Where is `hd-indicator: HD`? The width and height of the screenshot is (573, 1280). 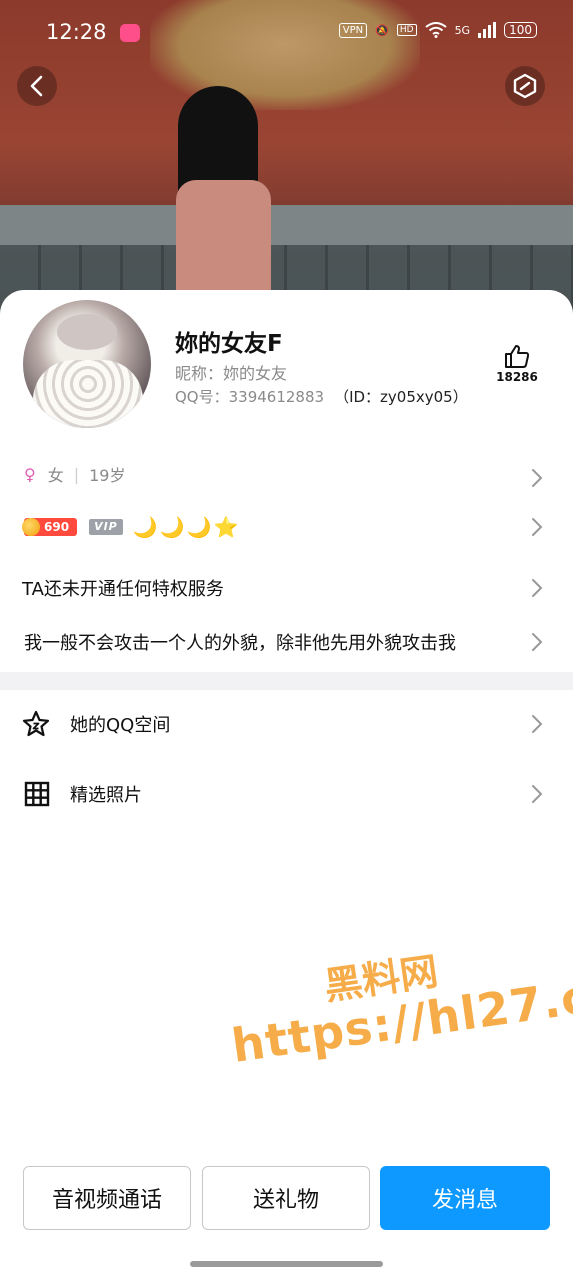 hd-indicator: HD is located at coordinates (406, 30).